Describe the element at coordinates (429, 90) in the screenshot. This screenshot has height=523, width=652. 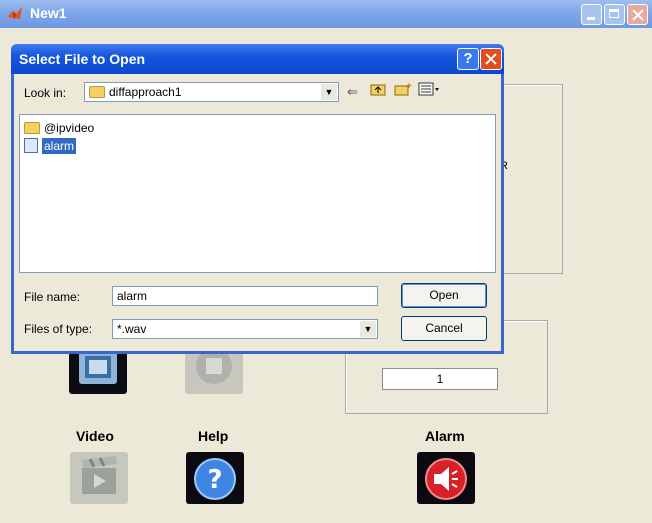
I see `view-menu-icon` at that location.